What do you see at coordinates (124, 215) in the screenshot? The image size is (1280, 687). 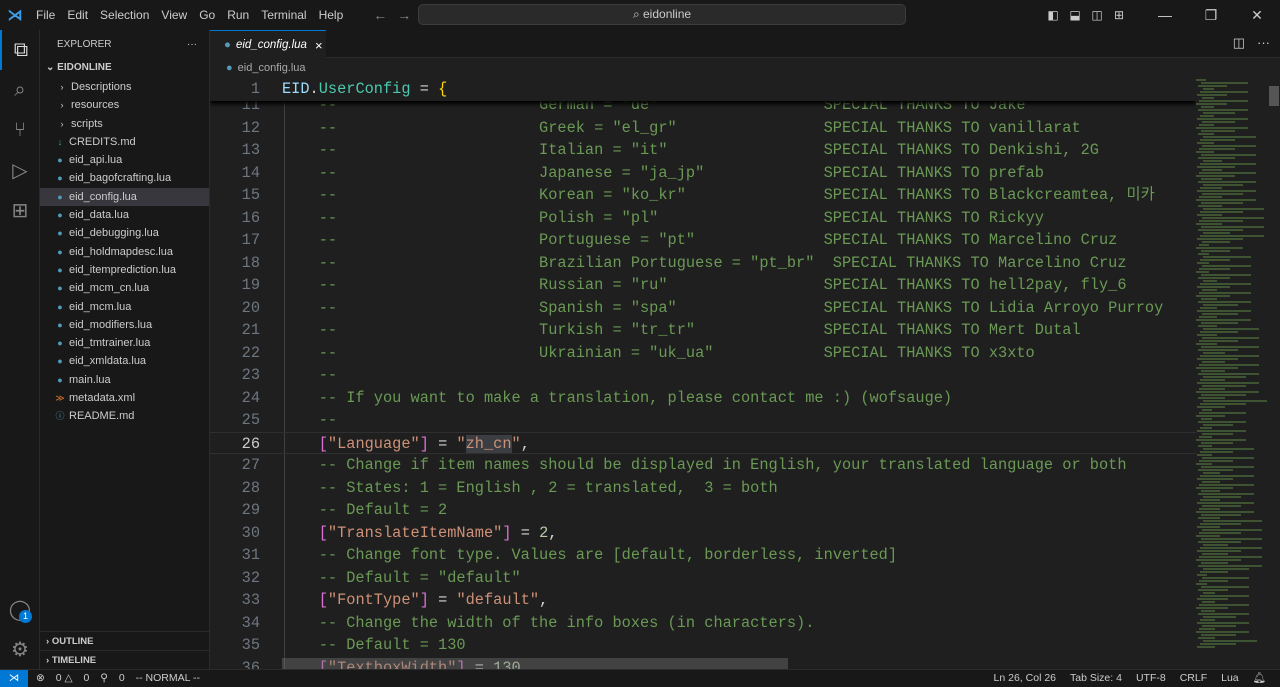 I see `file-item: ● eid_data.lua` at bounding box center [124, 215].